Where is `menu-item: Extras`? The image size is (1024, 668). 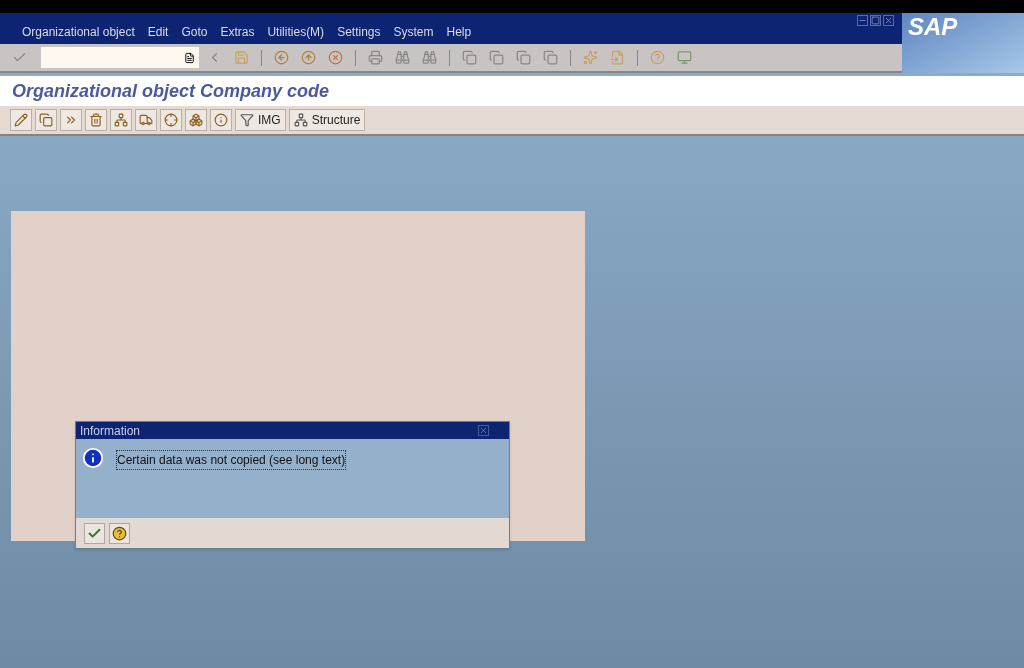 menu-item: Extras is located at coordinates (237, 32).